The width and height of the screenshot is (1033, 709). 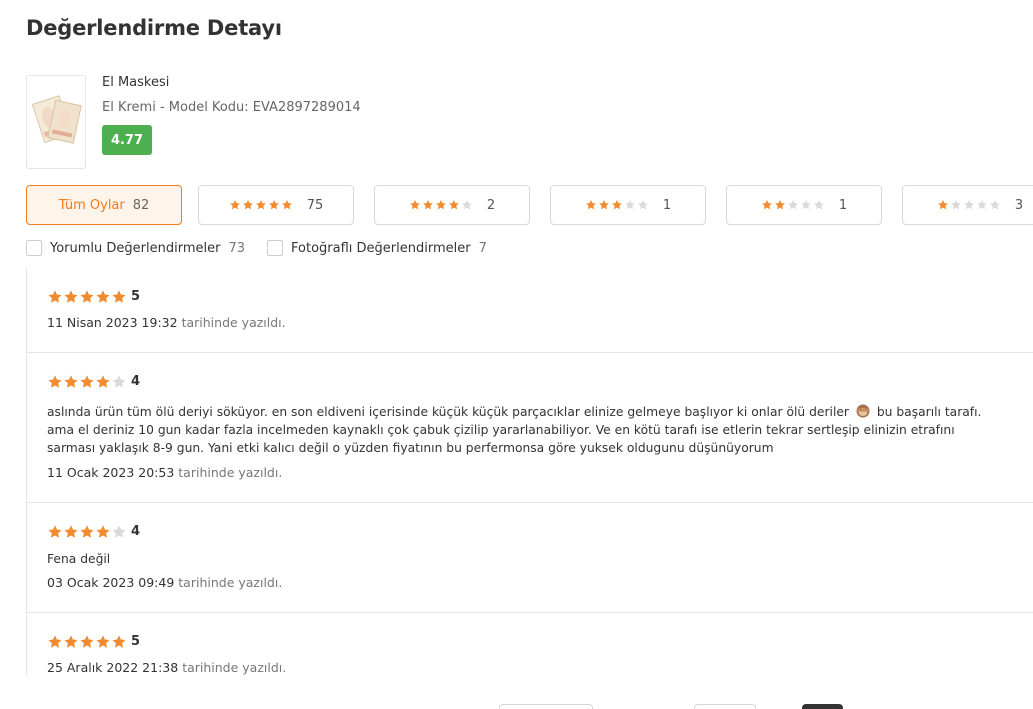 I want to click on filter-3-count: 1, so click(x=667, y=205).